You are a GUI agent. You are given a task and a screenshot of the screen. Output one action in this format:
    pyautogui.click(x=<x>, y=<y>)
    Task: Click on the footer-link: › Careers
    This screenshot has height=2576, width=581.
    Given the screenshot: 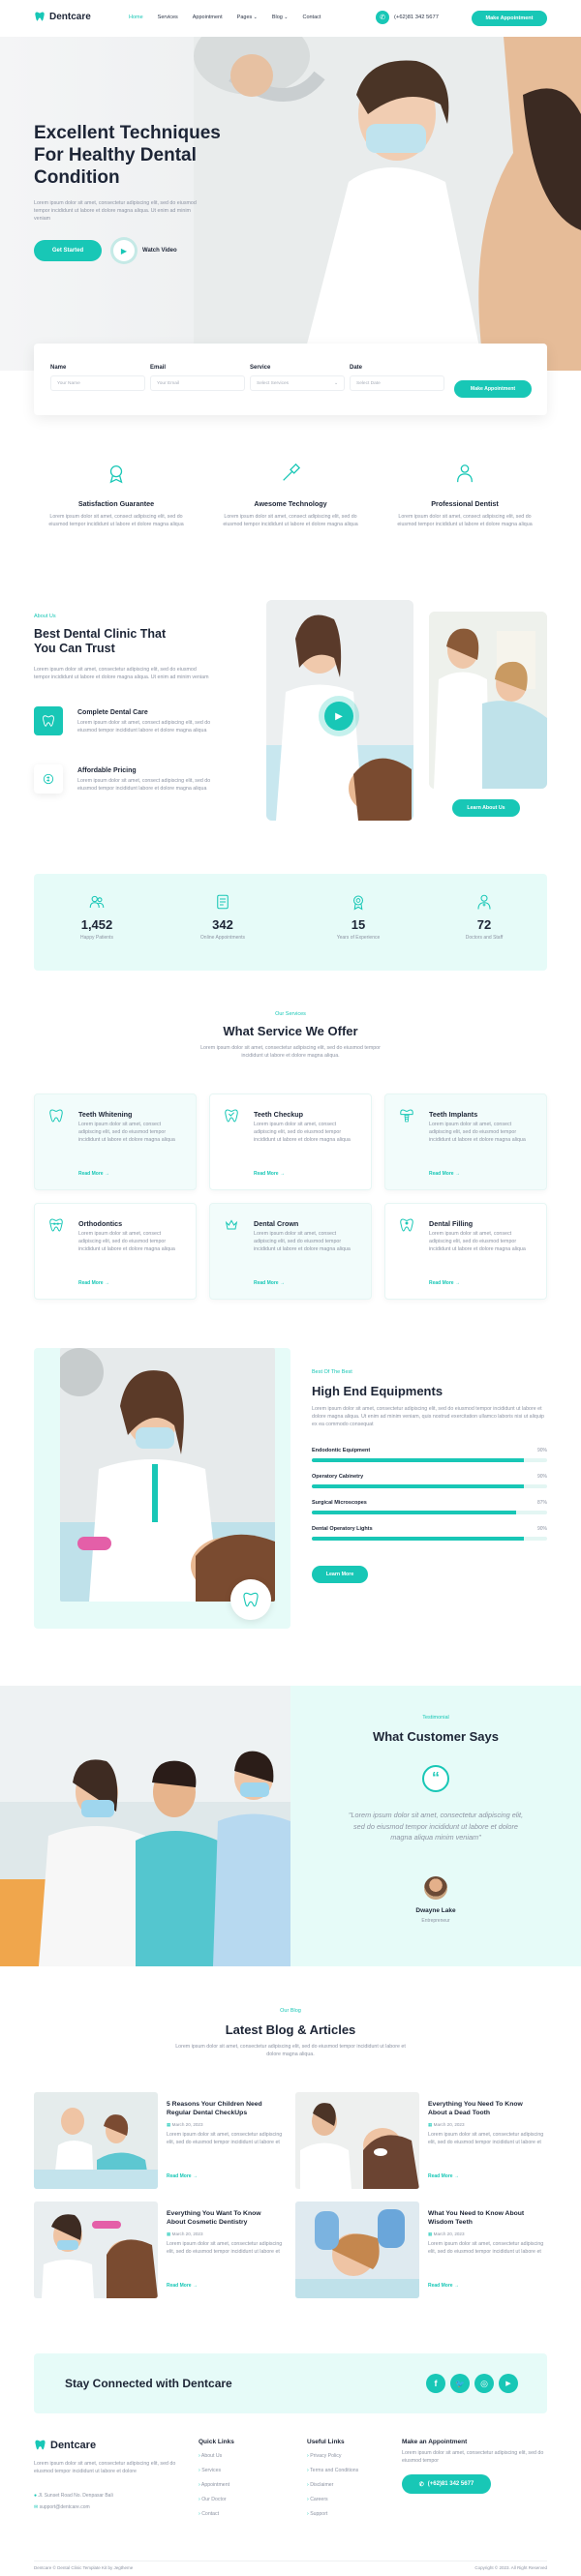 What is the action you would take?
    pyautogui.click(x=332, y=2500)
    